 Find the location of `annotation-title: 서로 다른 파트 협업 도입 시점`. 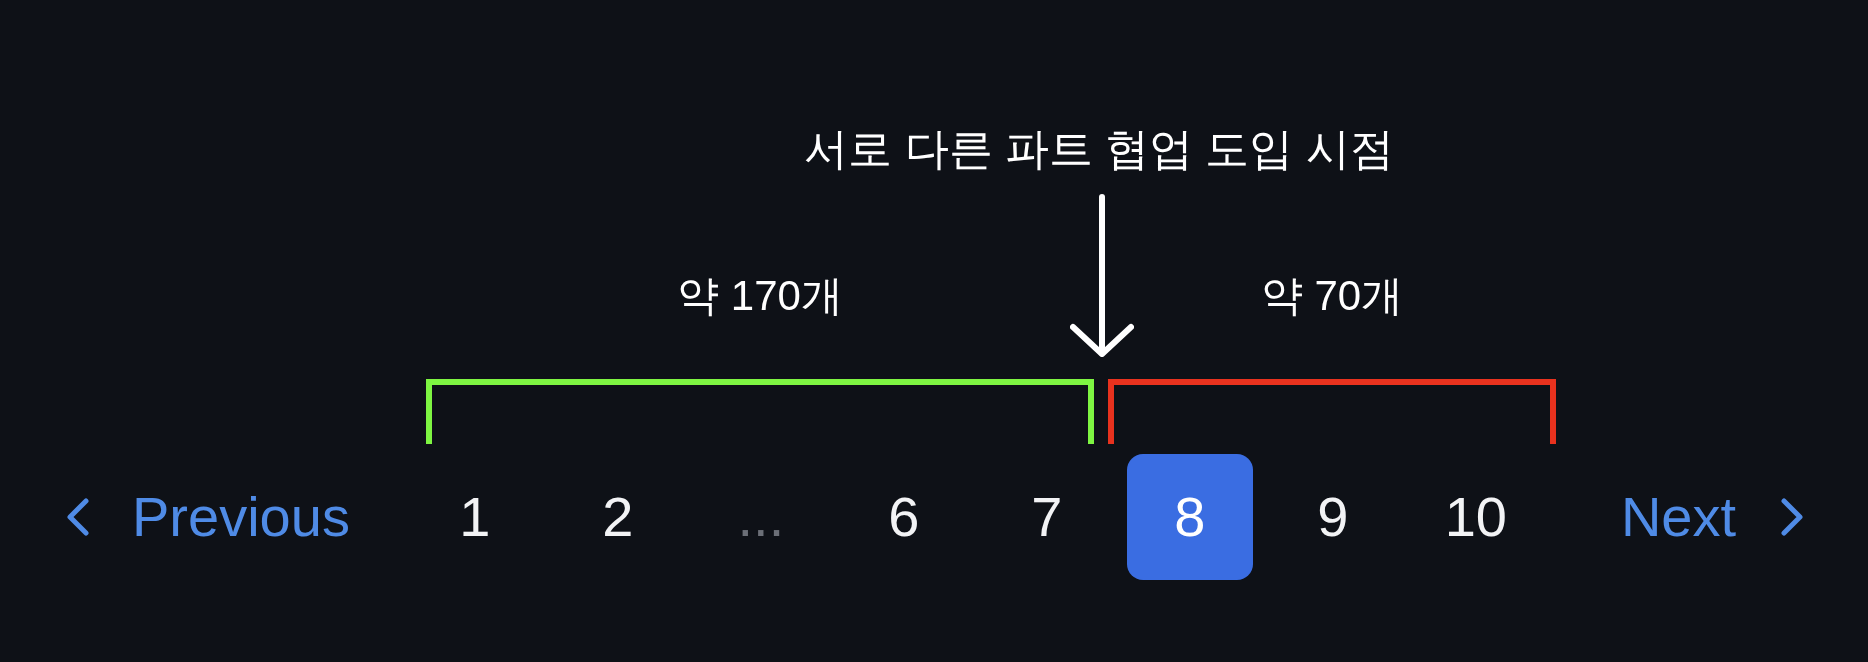

annotation-title: 서로 다른 파트 협업 도입 시점 is located at coordinates (1099, 149).